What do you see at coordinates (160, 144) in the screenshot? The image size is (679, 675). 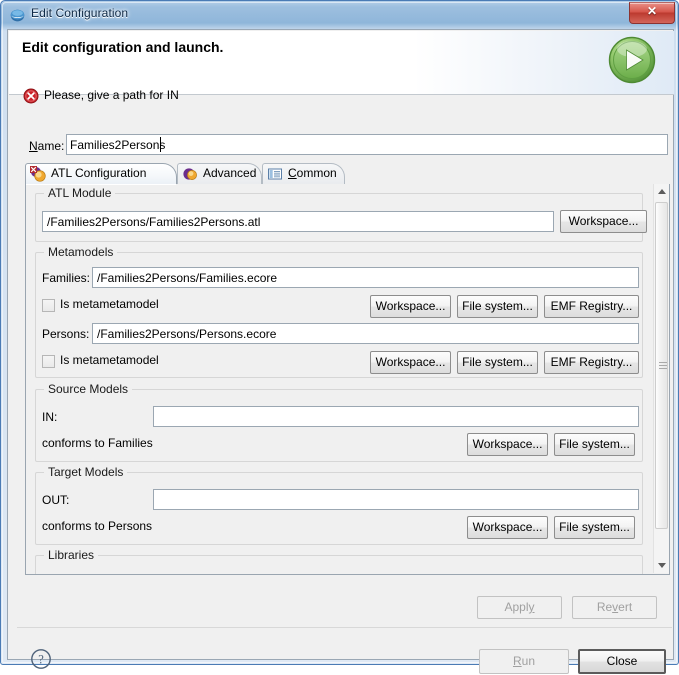 I see `text-caret` at bounding box center [160, 144].